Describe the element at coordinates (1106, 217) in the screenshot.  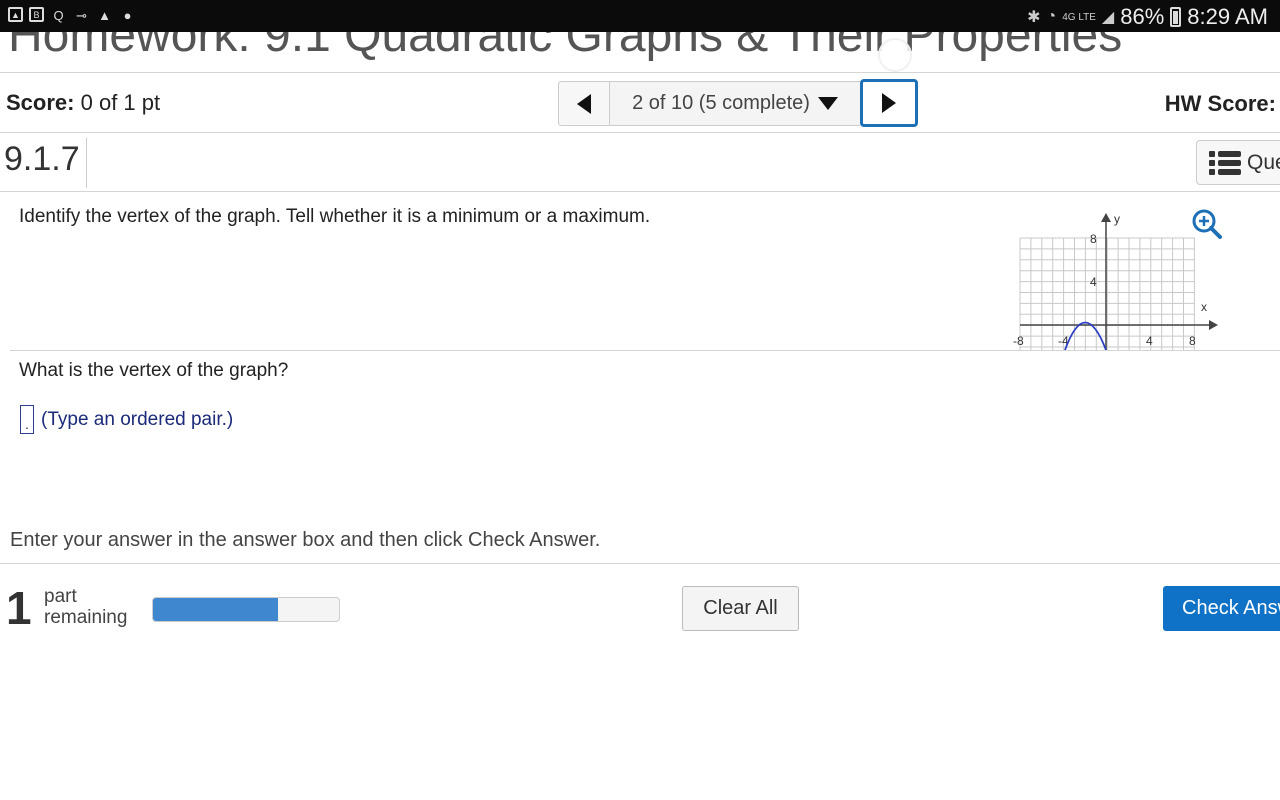
I see `y-axis-arrow-icon` at that location.